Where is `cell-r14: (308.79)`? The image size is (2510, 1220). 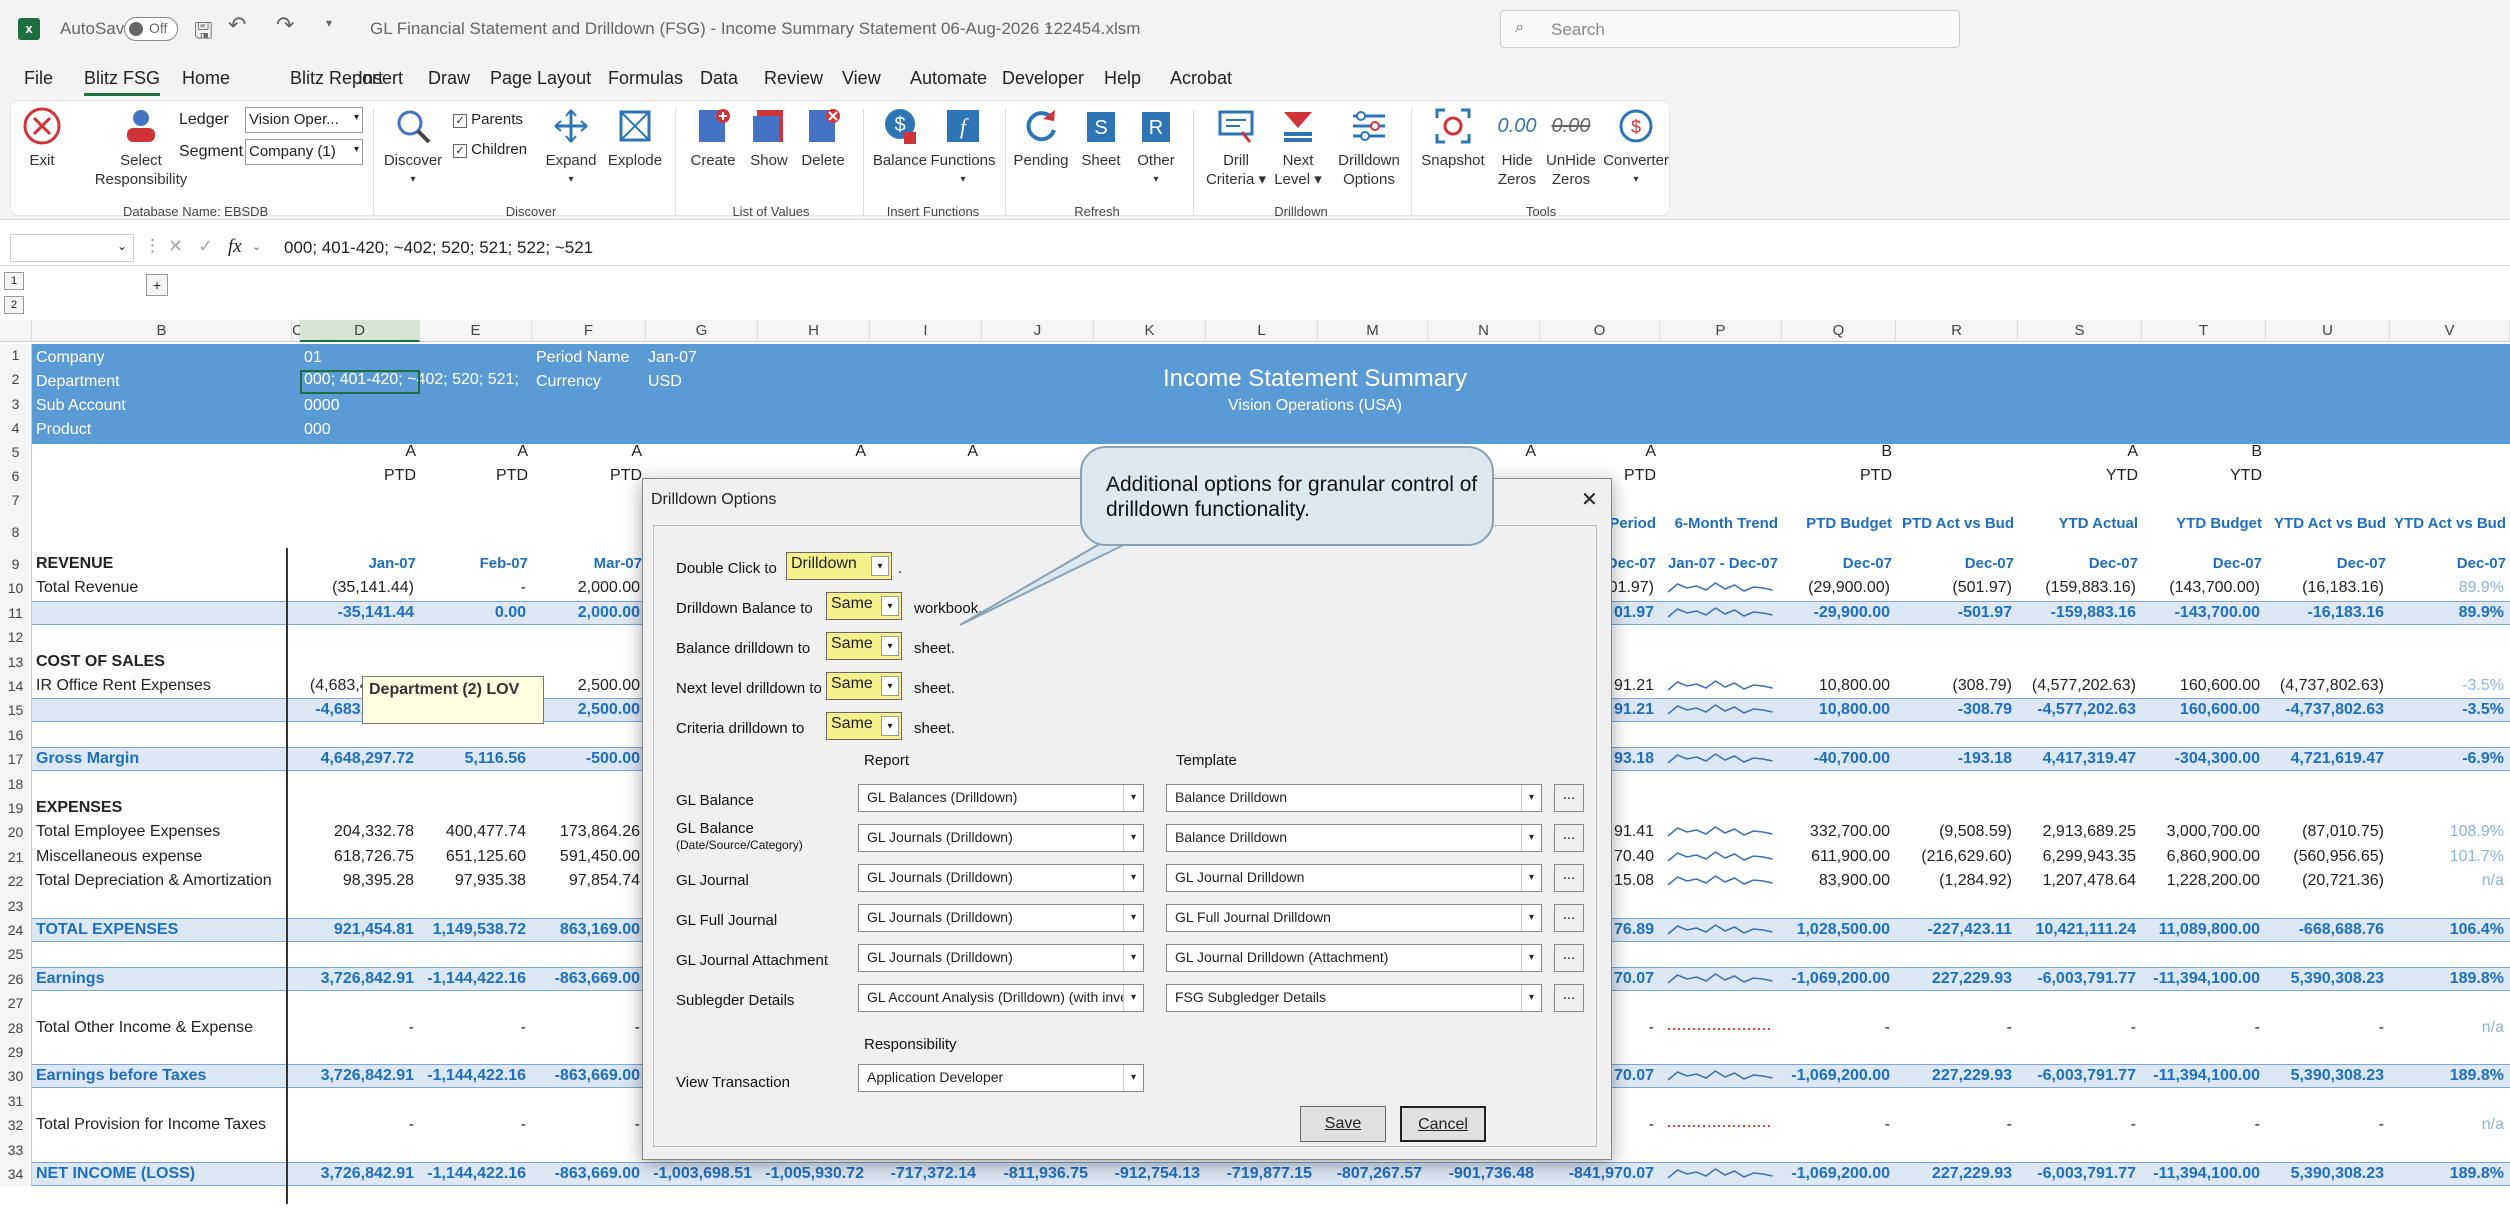
cell-r14: (308.79) is located at coordinates (1954, 686).